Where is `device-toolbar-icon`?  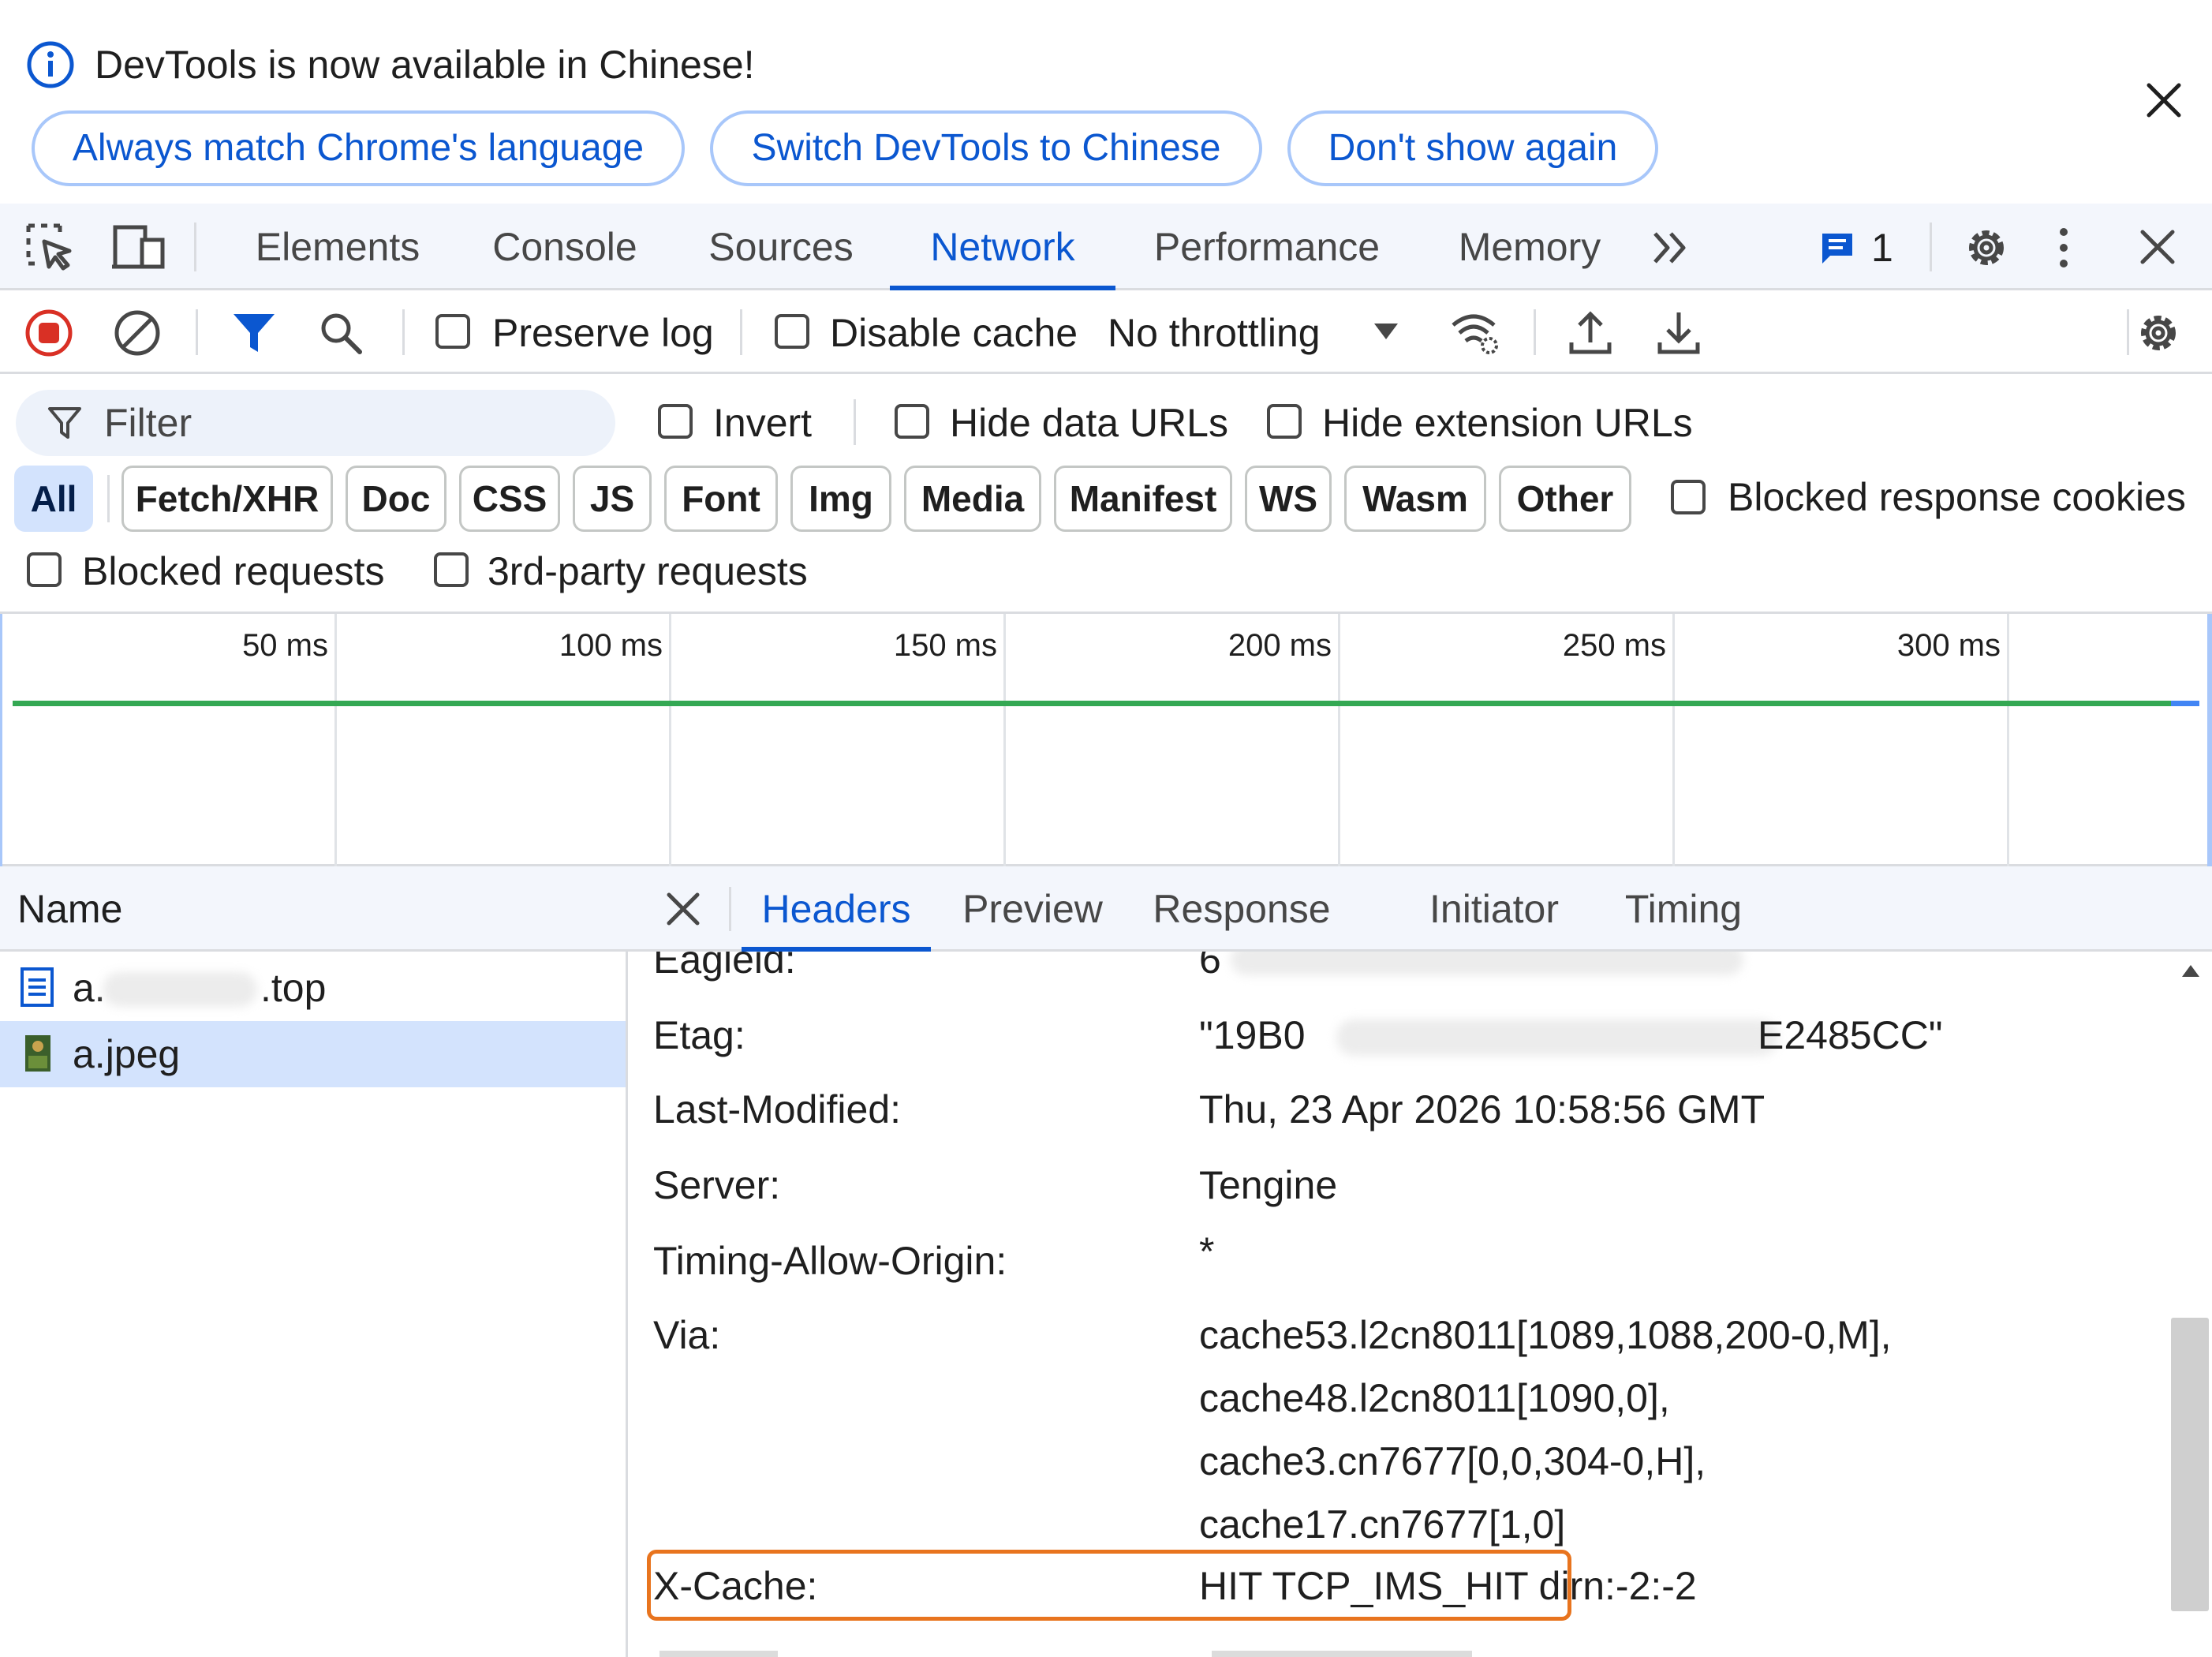
device-toolbar-icon is located at coordinates (138, 248).